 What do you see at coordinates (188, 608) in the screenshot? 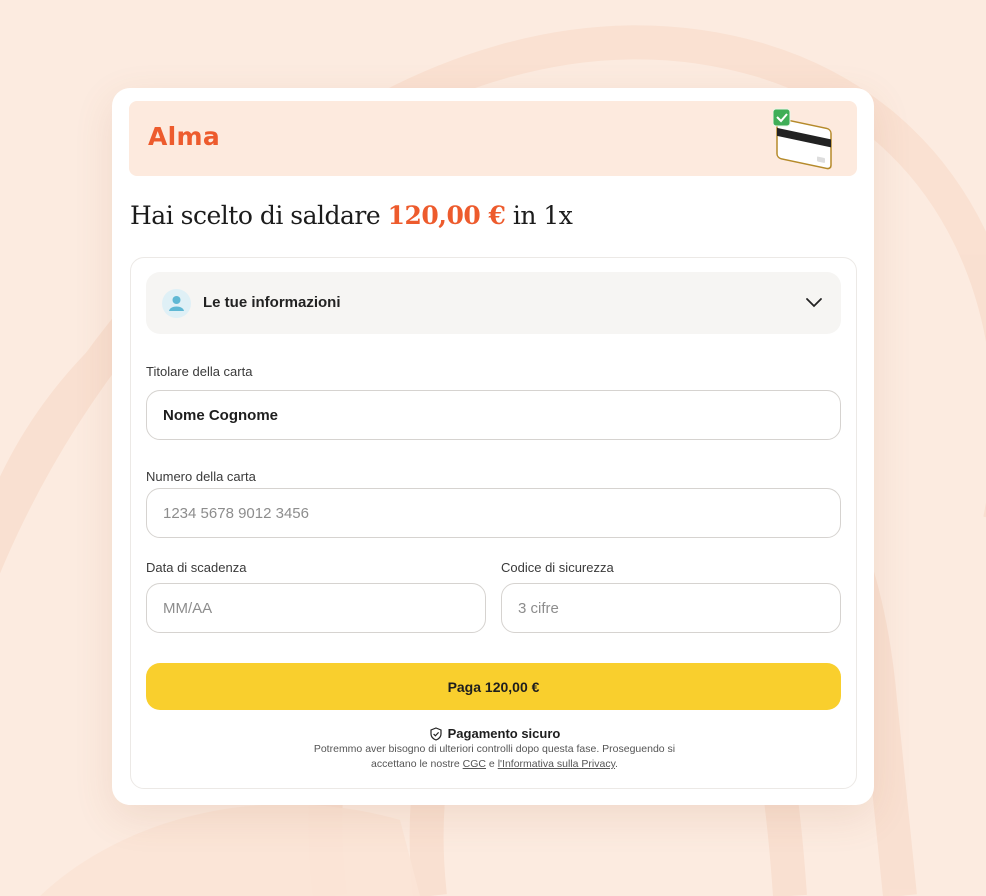
I see `expiry-placeholder: MM/AA` at bounding box center [188, 608].